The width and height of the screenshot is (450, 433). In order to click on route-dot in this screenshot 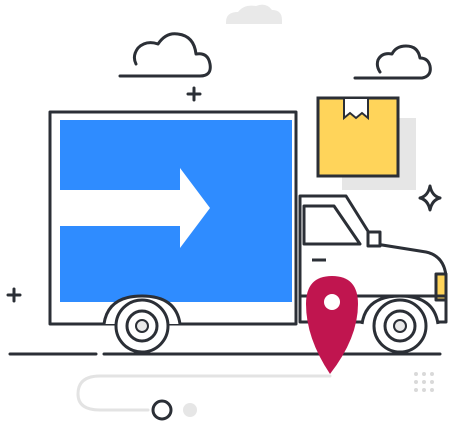, I will do `click(174, 410)`.